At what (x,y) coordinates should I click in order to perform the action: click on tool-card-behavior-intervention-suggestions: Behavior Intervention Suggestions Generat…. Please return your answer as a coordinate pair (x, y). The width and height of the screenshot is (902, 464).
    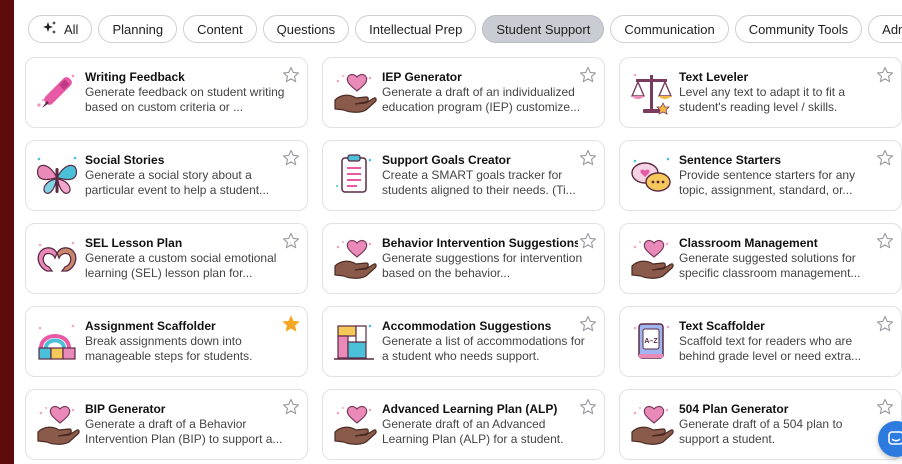
    Looking at the image, I should click on (463, 258).